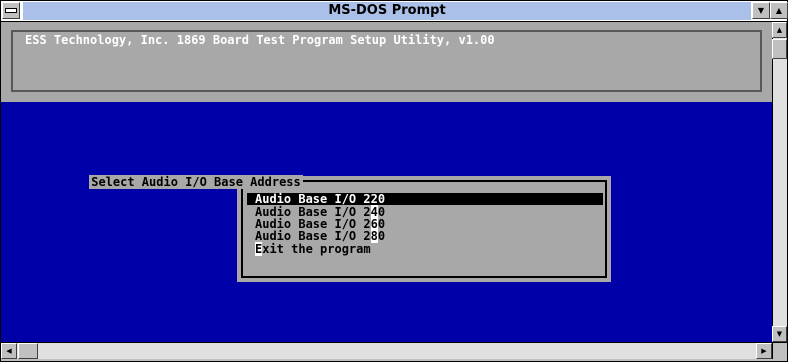  I want to click on system-menu-button, so click(11, 10).